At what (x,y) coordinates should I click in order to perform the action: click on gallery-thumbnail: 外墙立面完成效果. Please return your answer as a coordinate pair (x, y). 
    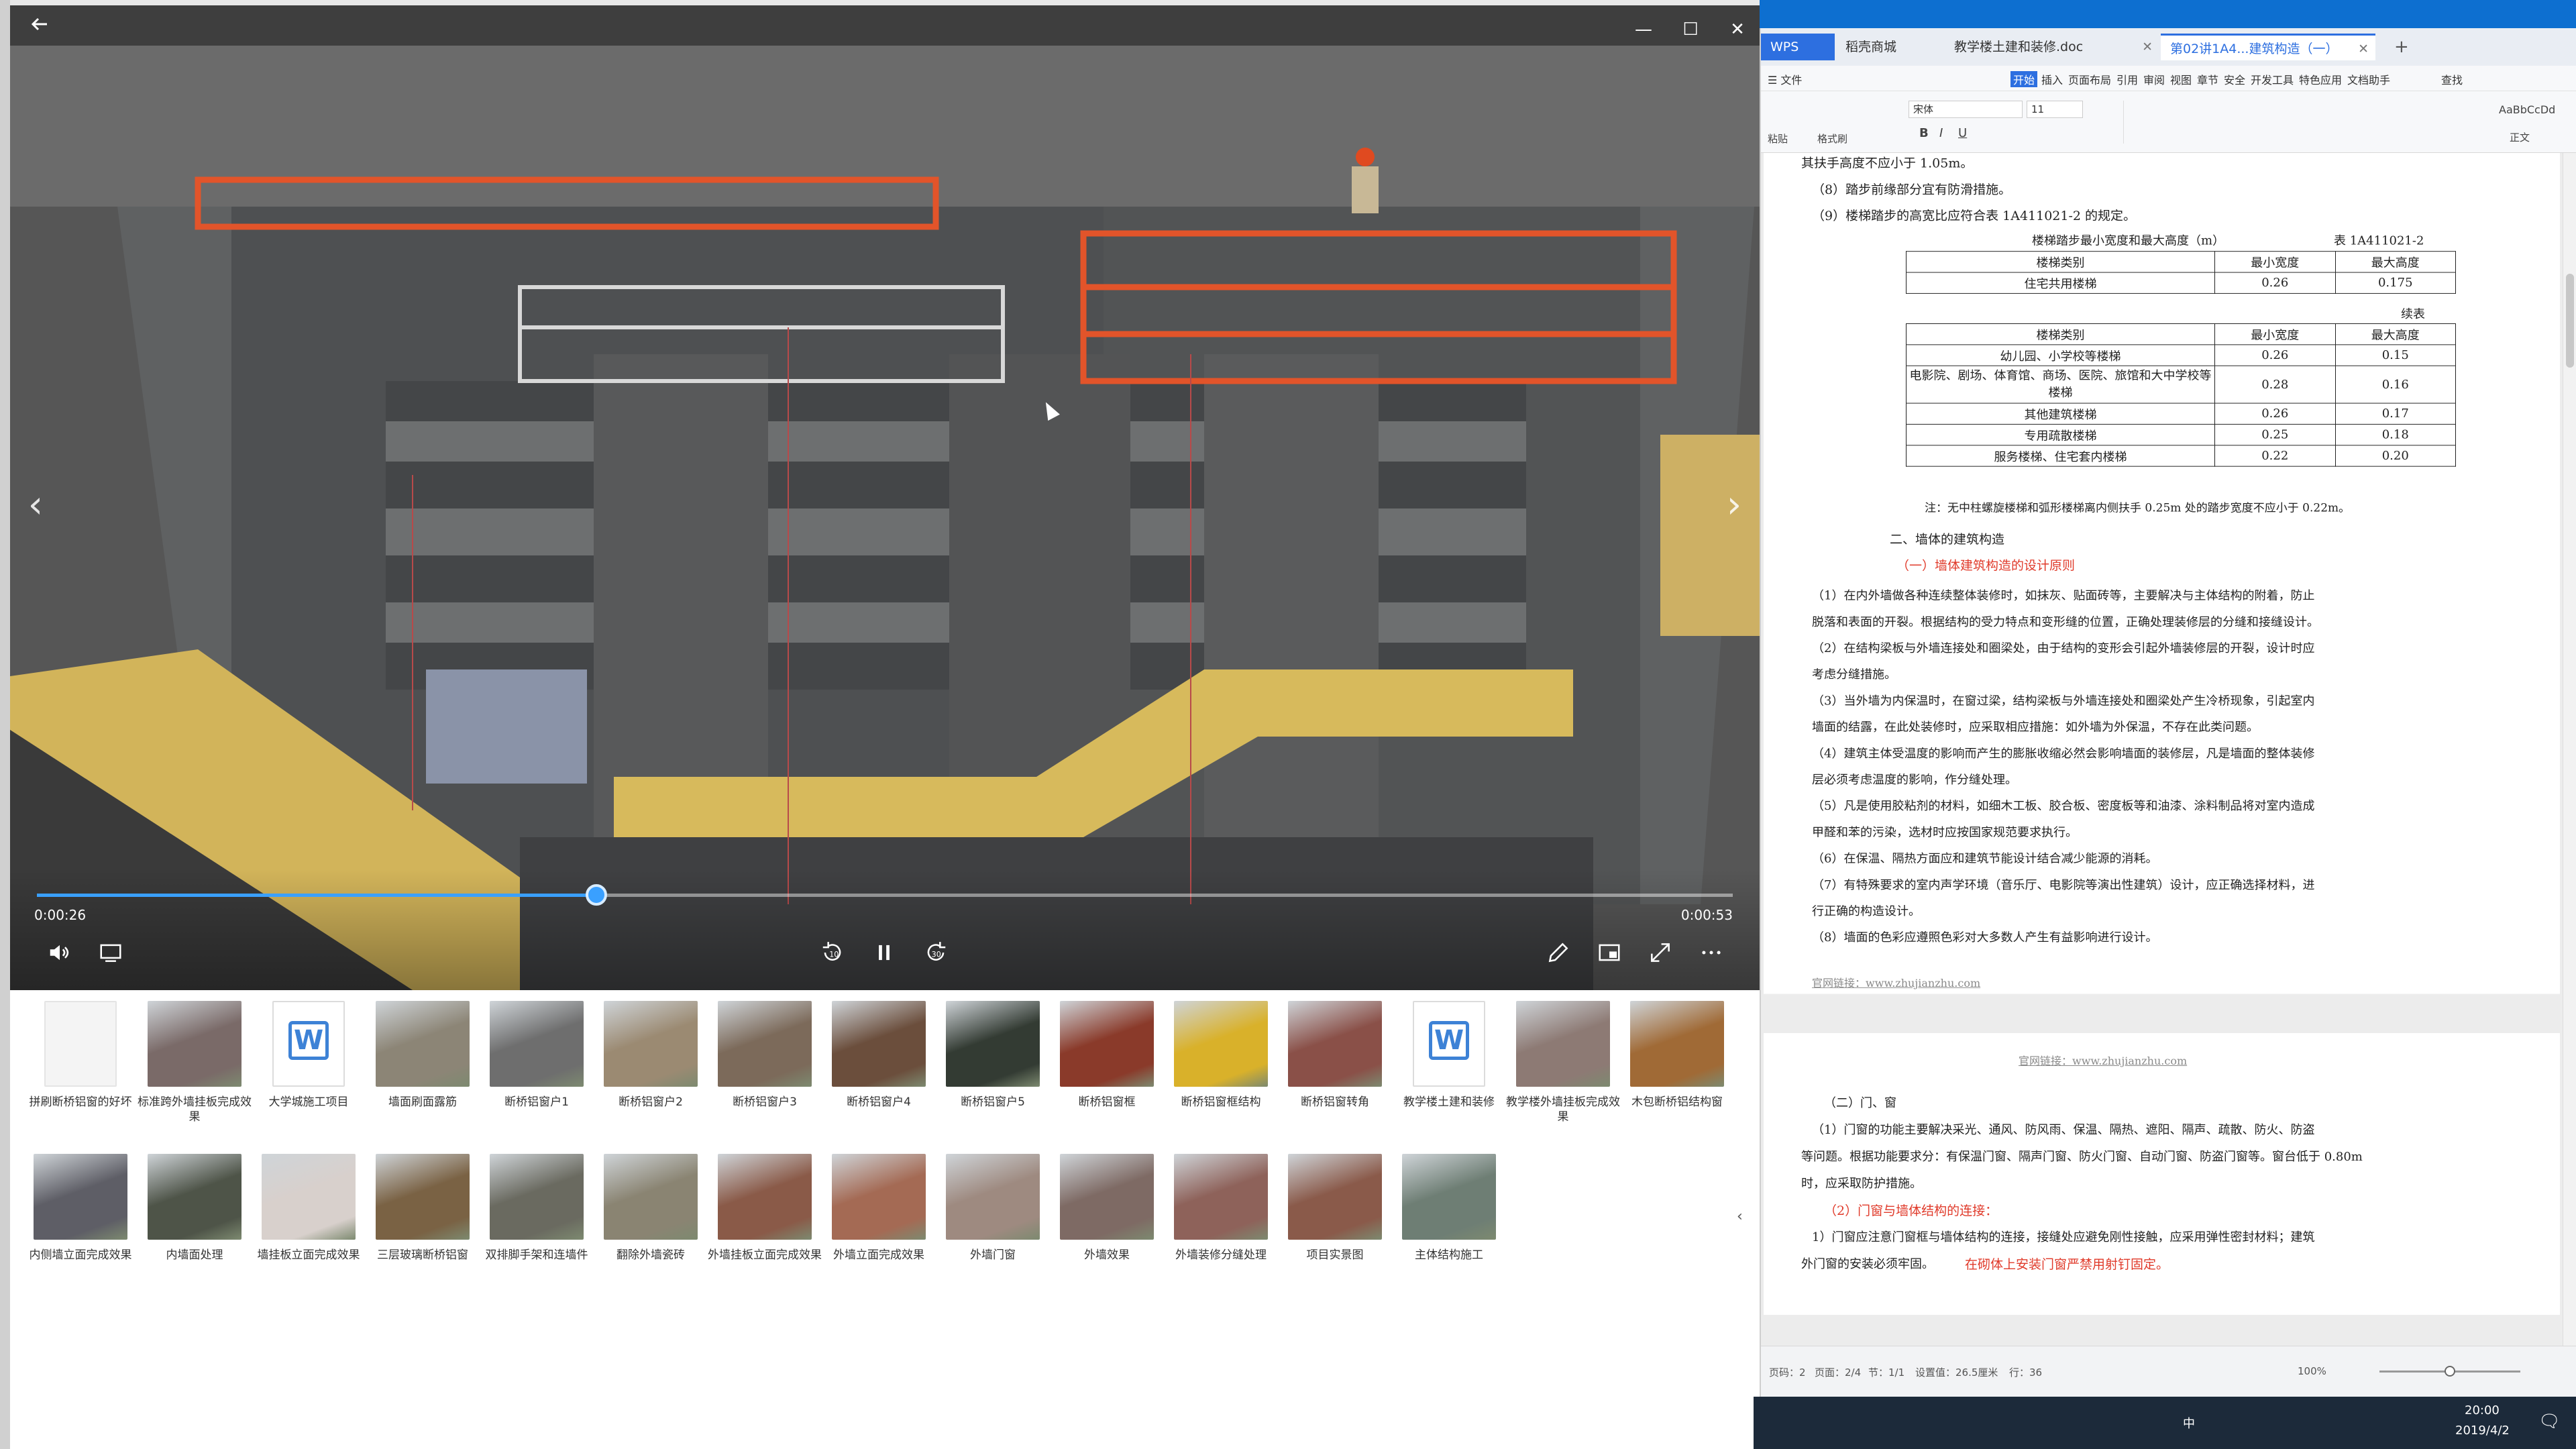
    Looking at the image, I should click on (879, 1208).